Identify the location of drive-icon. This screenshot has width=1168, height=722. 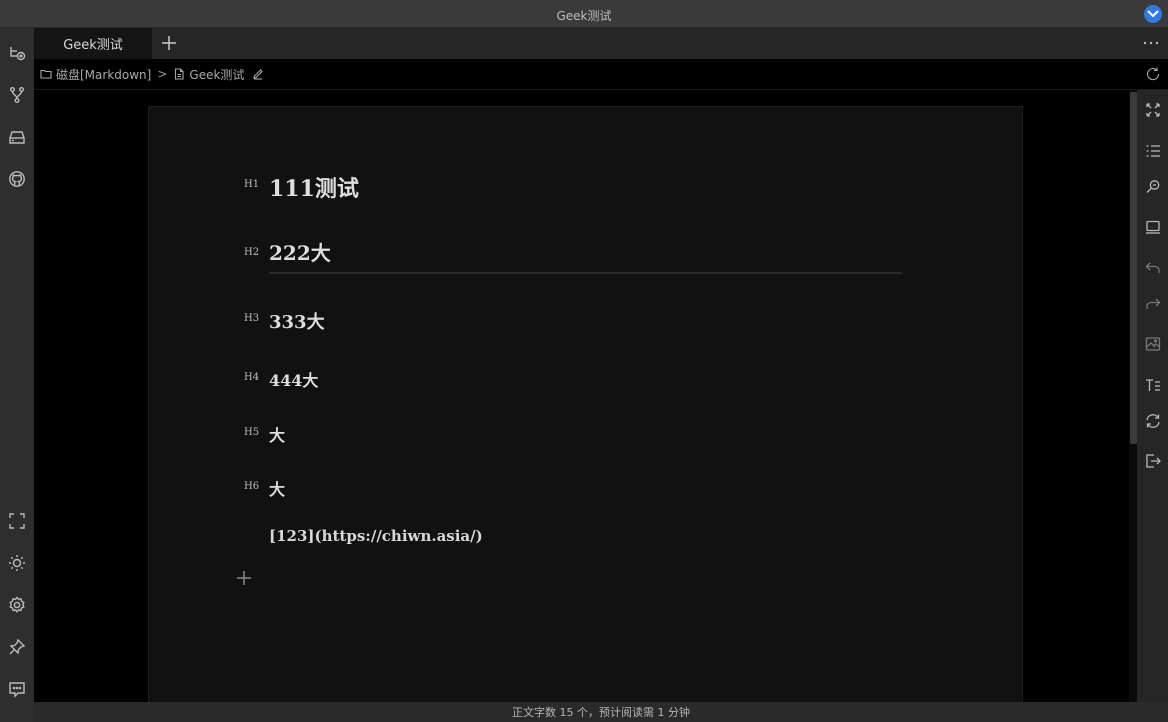
(17, 137).